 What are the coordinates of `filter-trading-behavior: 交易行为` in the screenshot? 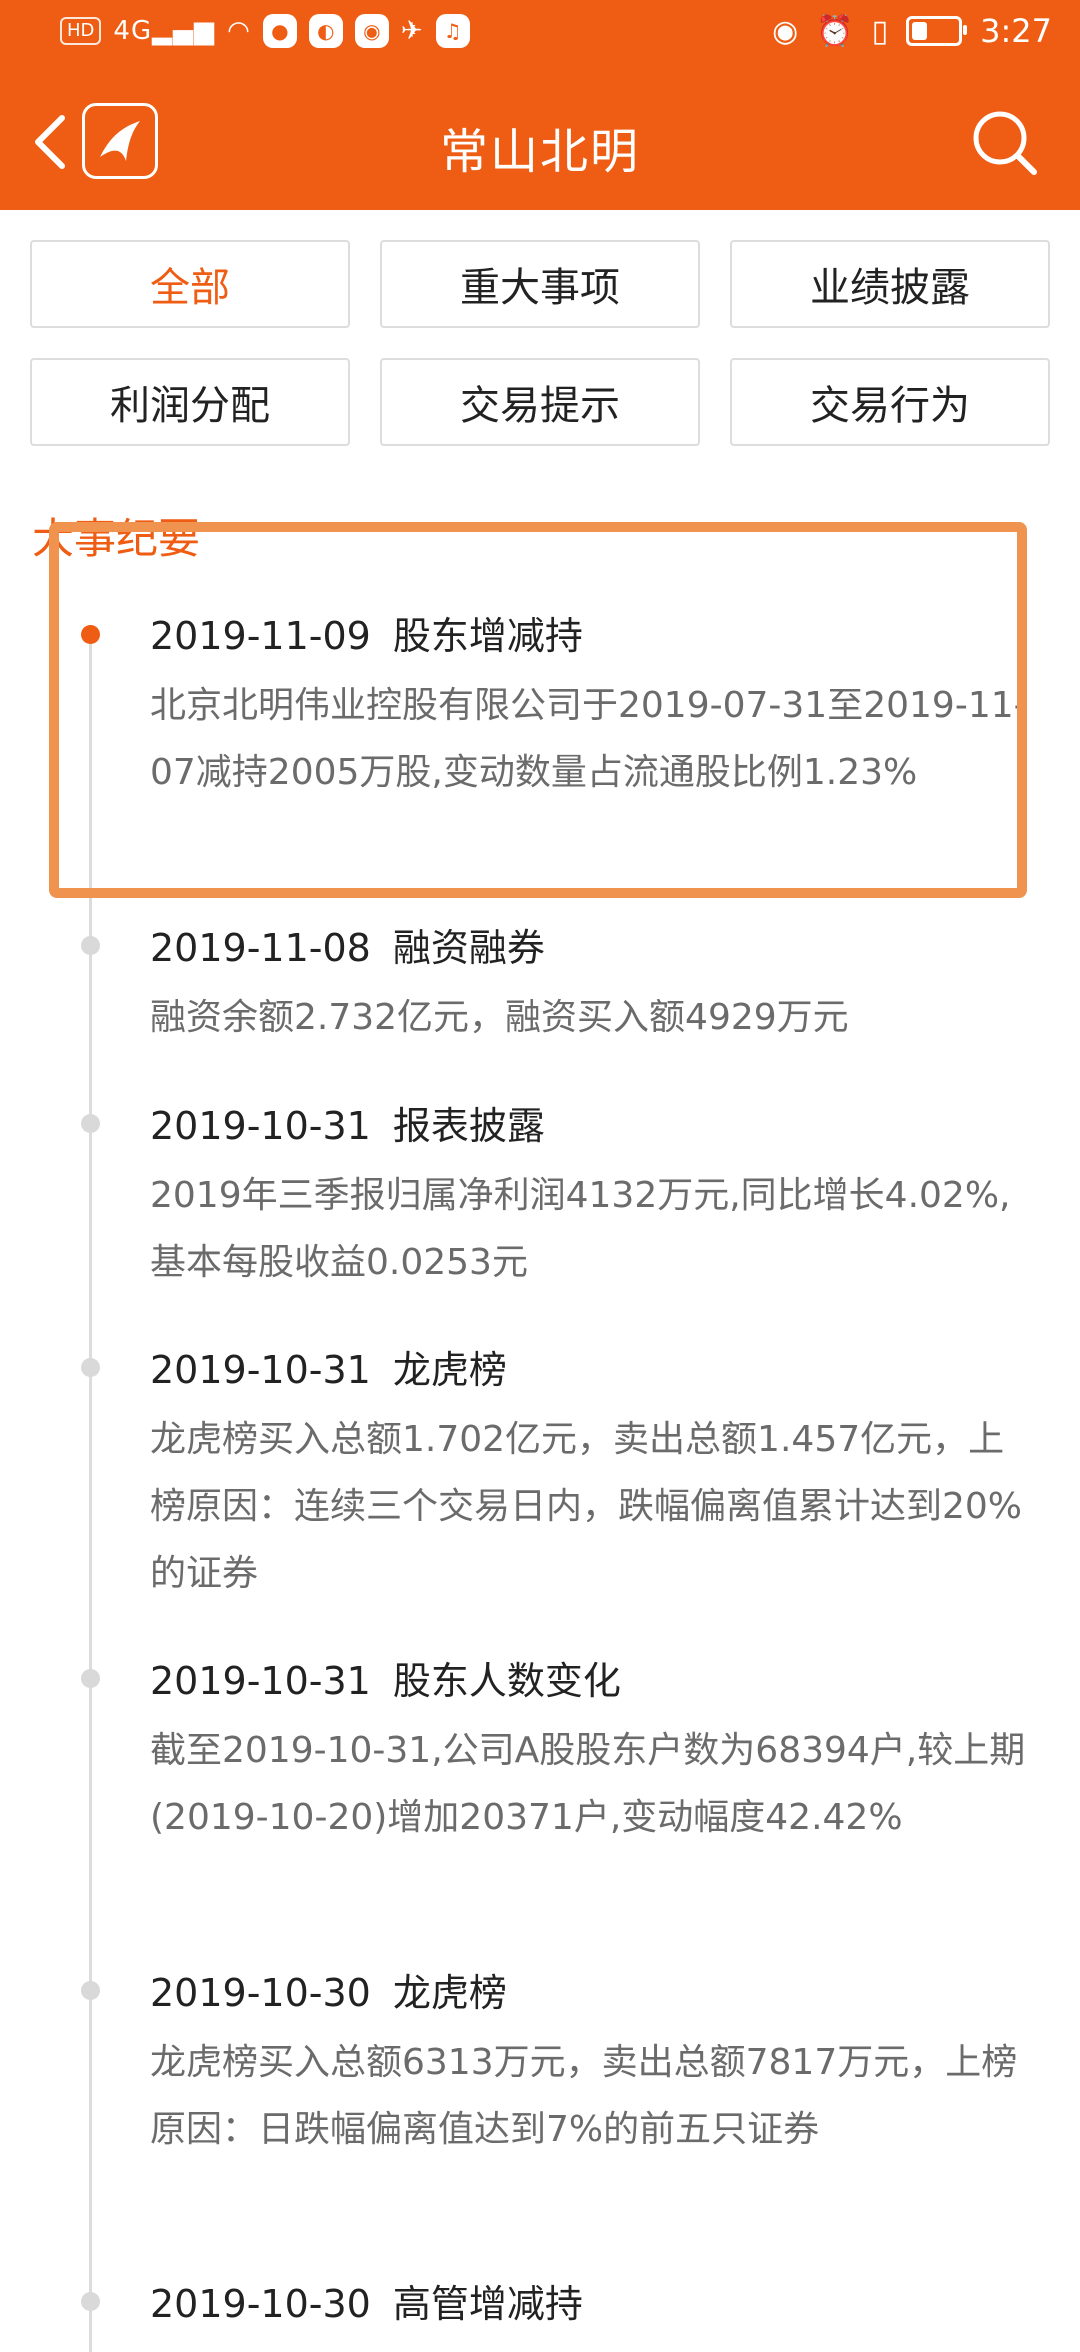 It's located at (890, 402).